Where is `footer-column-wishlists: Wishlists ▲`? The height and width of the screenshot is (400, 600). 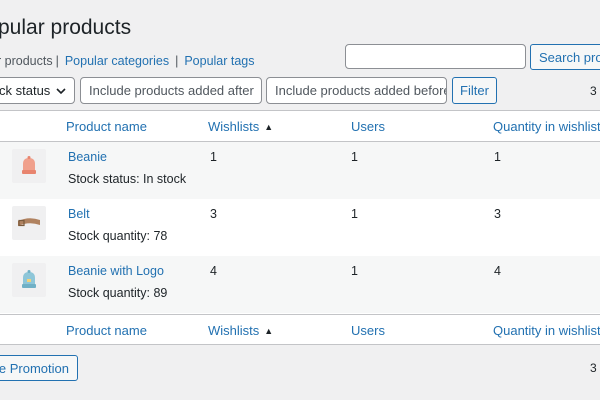
footer-column-wishlists: Wishlists ▲ is located at coordinates (240, 330).